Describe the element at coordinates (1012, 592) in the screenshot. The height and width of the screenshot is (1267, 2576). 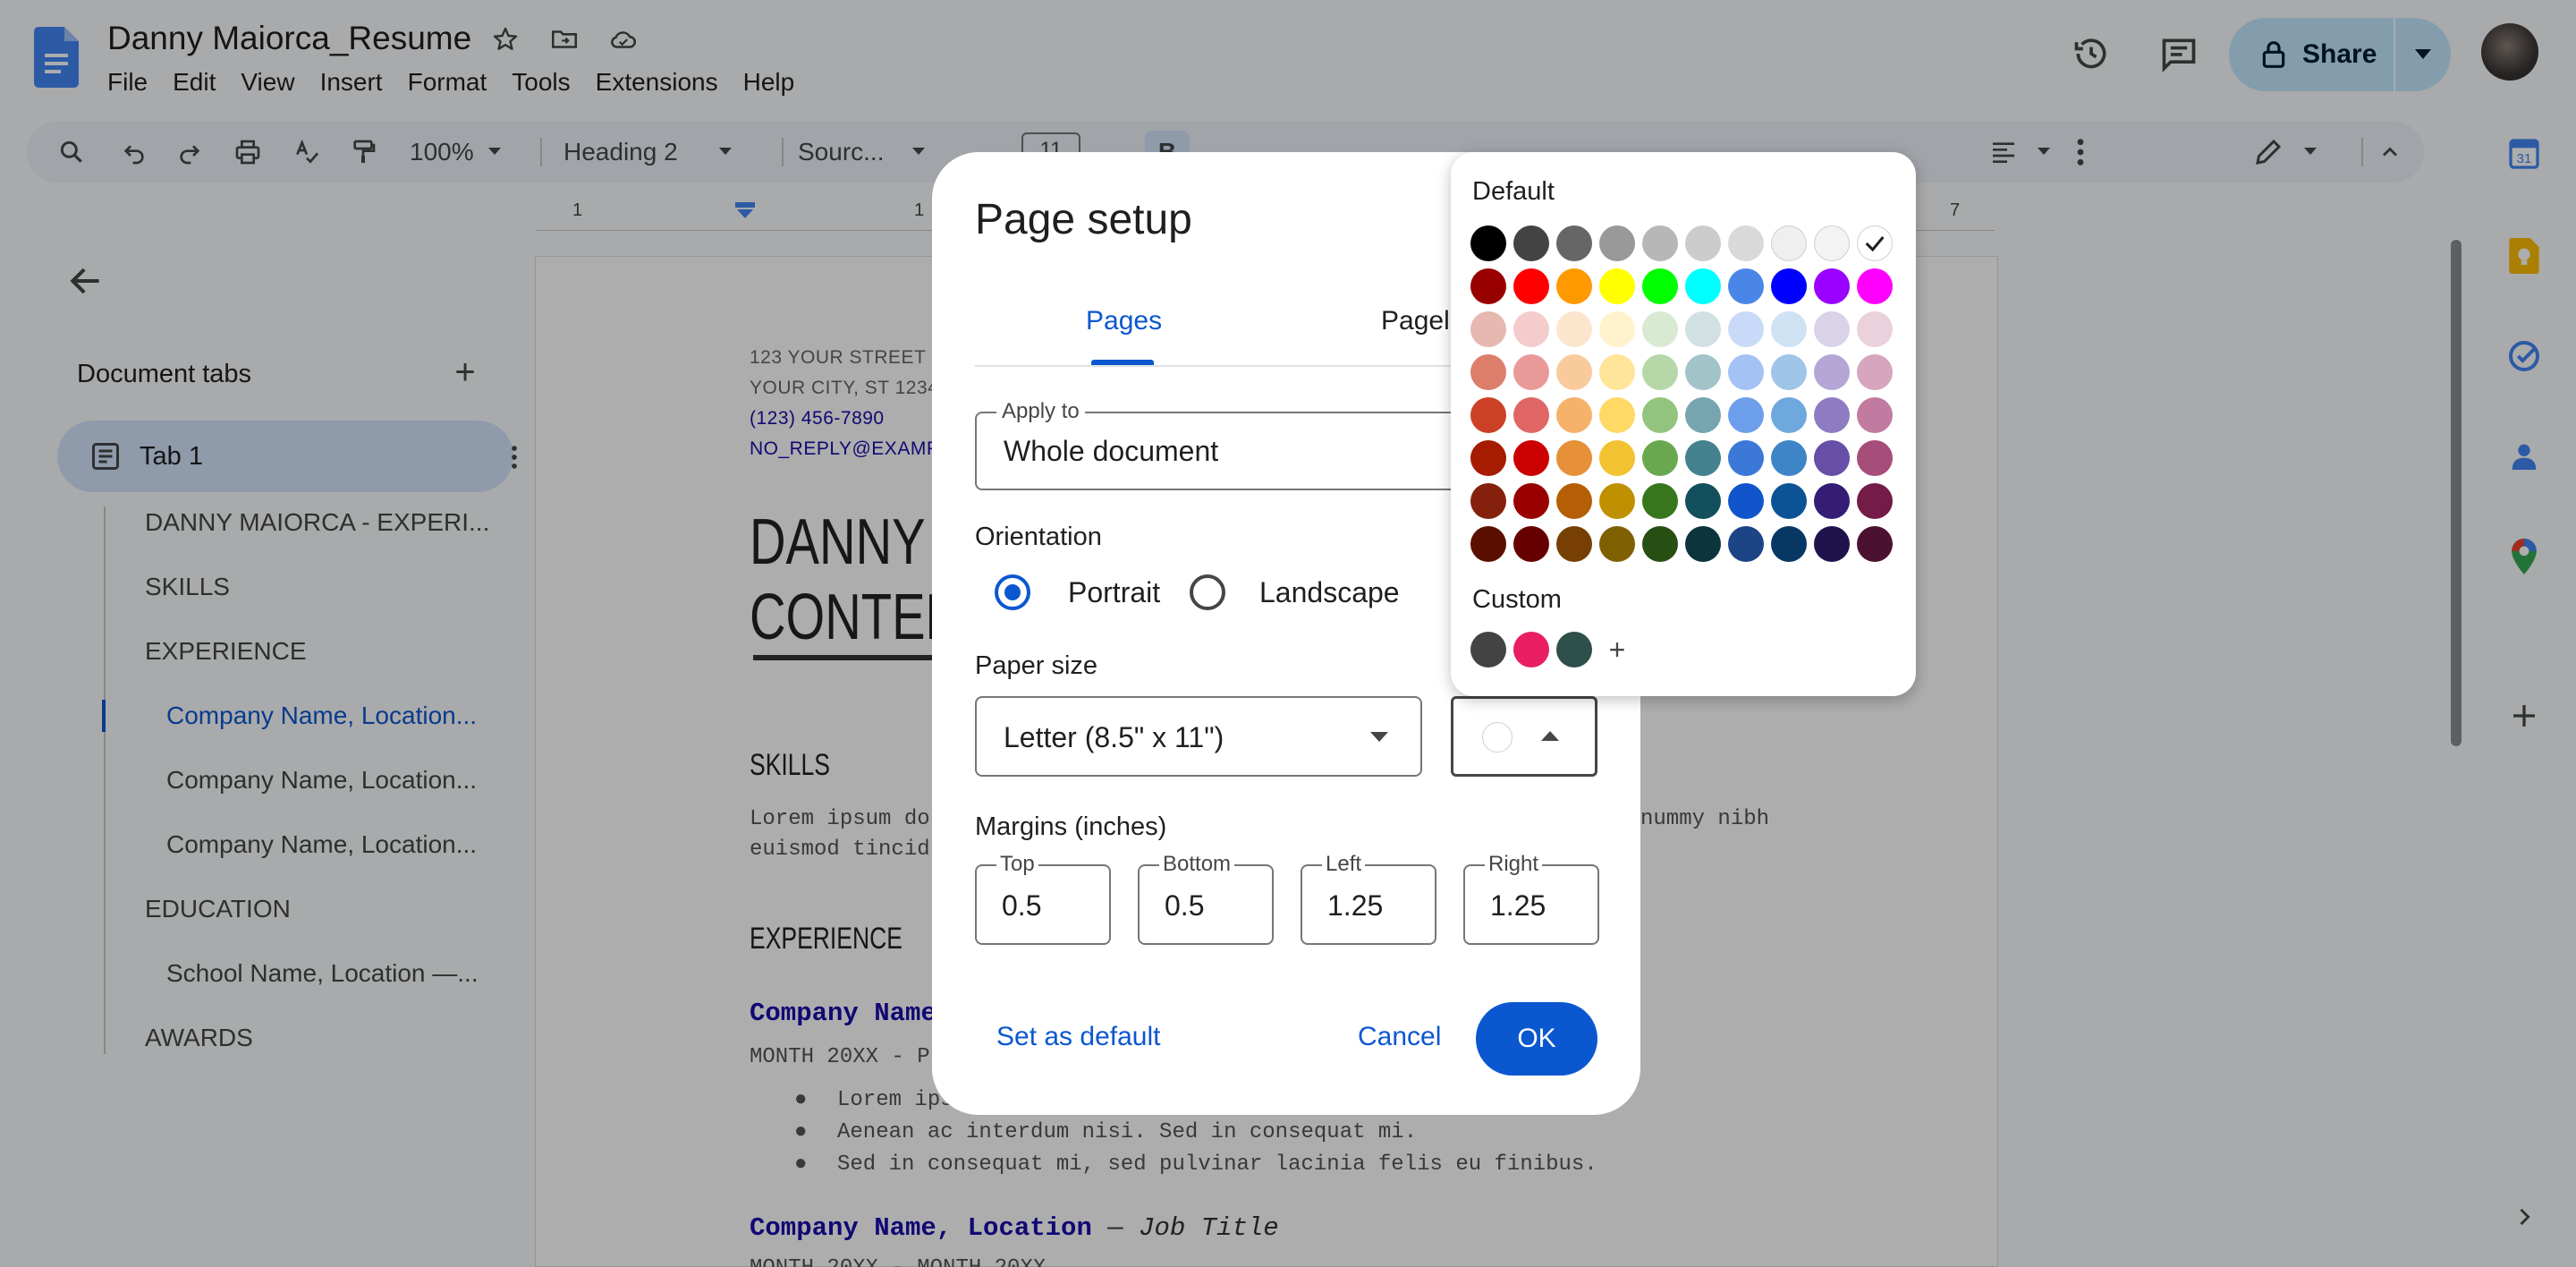
I see `portrait-radio` at that location.